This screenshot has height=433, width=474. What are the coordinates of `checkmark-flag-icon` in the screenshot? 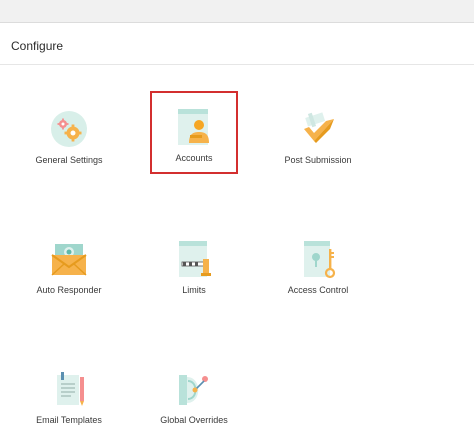 It's located at (319, 127).